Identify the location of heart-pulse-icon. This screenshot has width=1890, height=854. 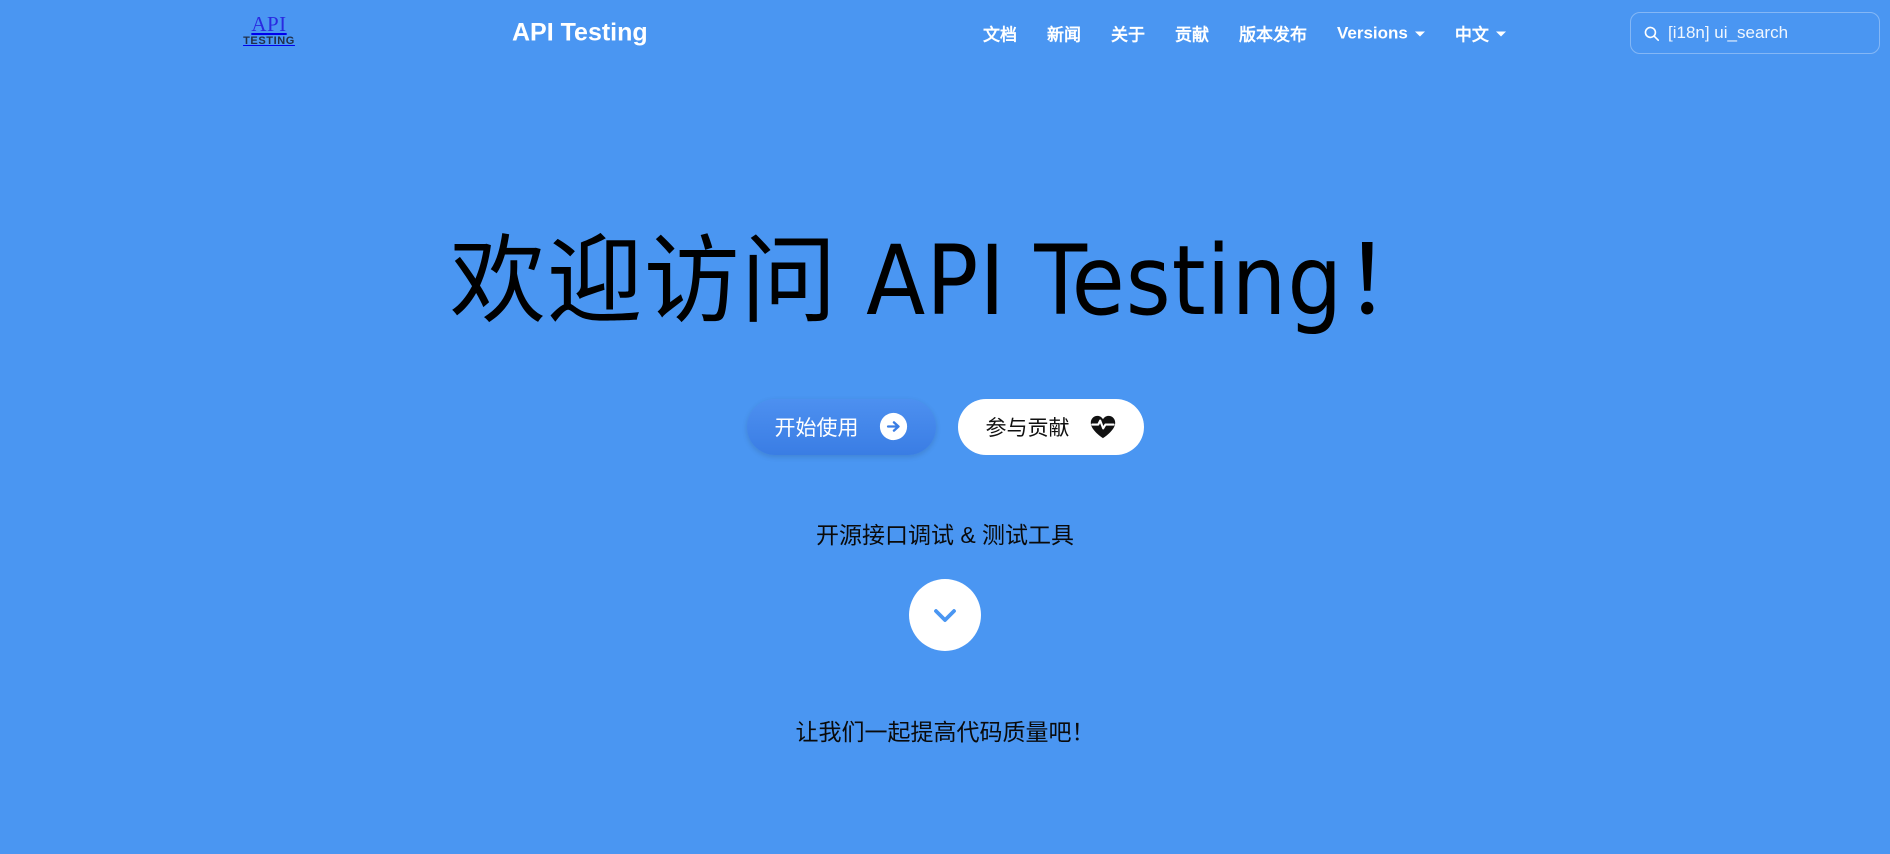
(1102, 426).